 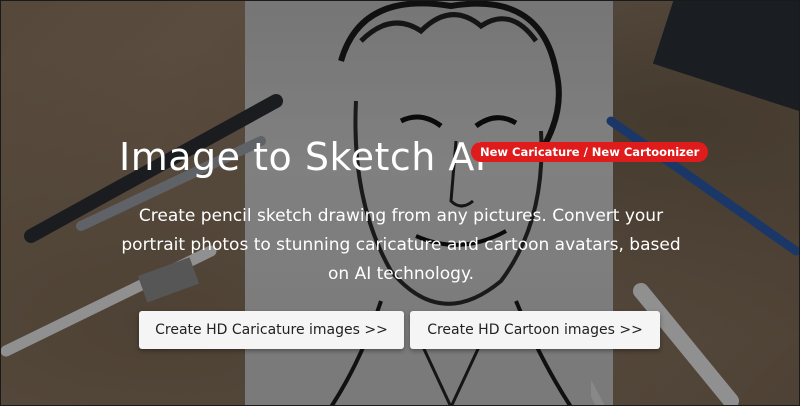 I want to click on create-cartoon-button: Create HD Cartoon images >>, so click(x=535, y=330).